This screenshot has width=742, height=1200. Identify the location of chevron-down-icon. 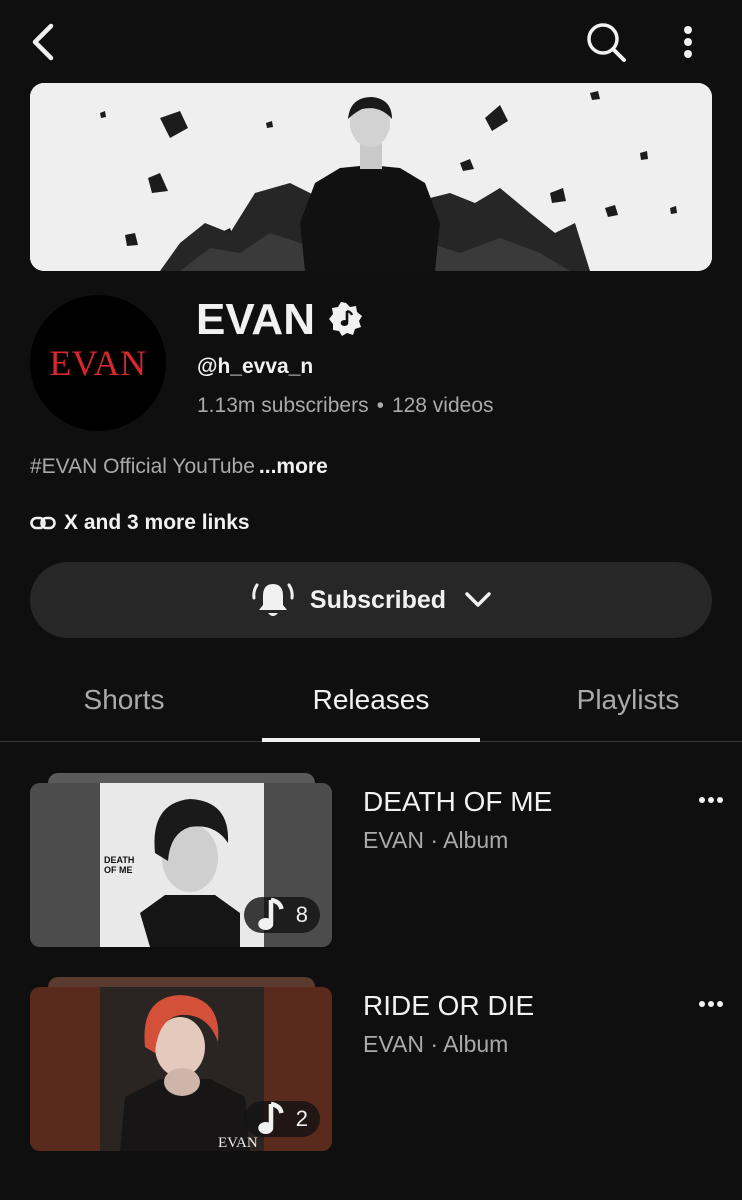
(478, 599).